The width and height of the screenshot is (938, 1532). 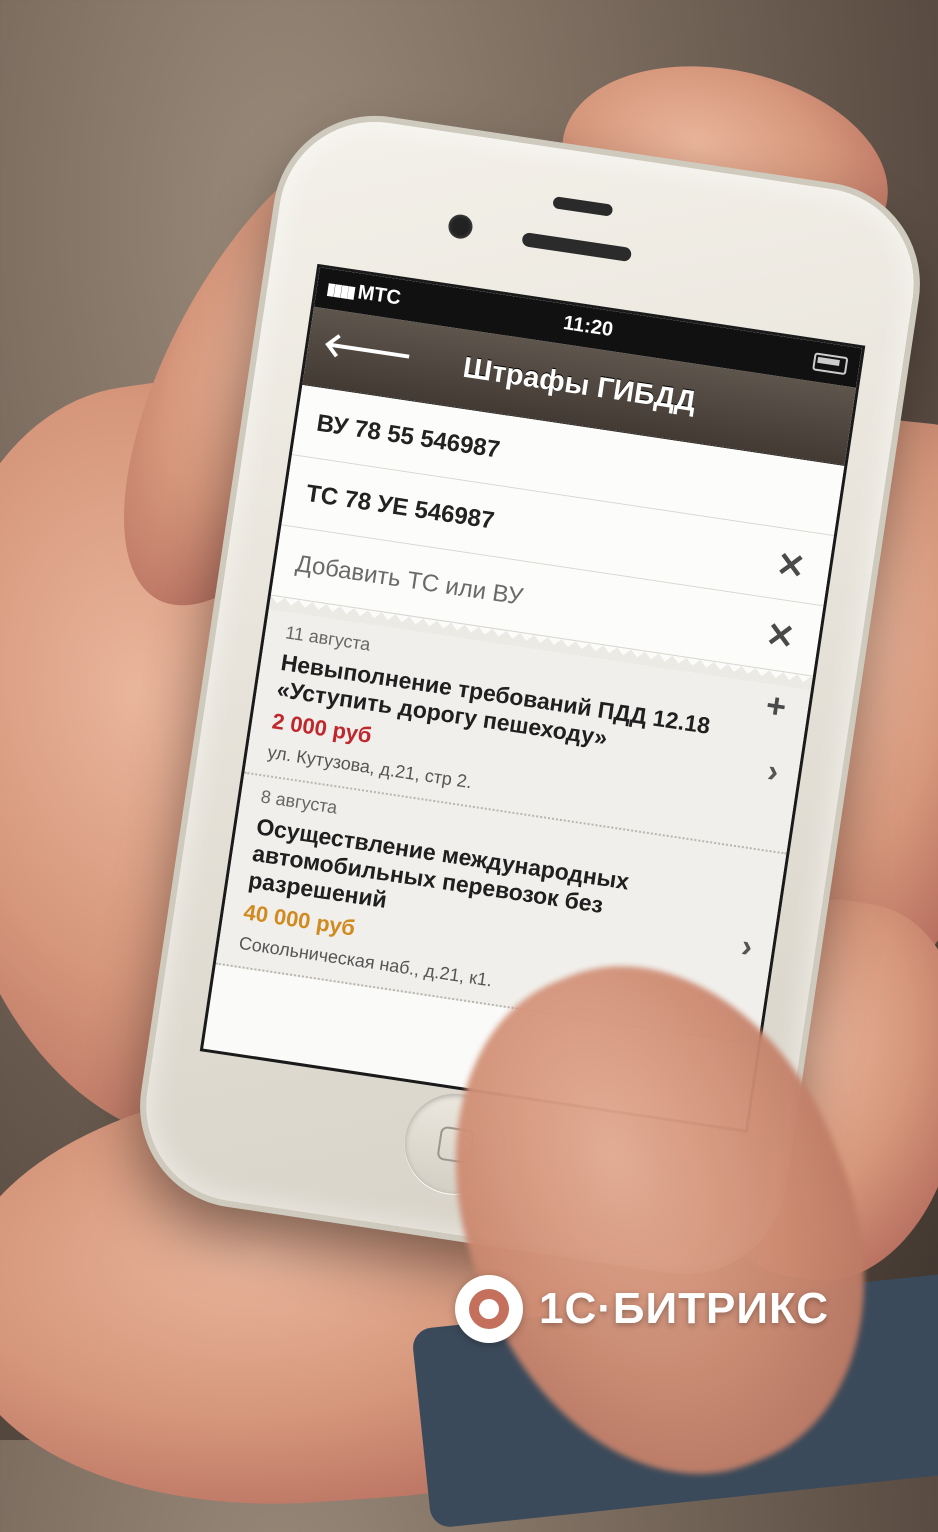 What do you see at coordinates (489, 1309) in the screenshot?
I see `bitrix-logo-icon` at bounding box center [489, 1309].